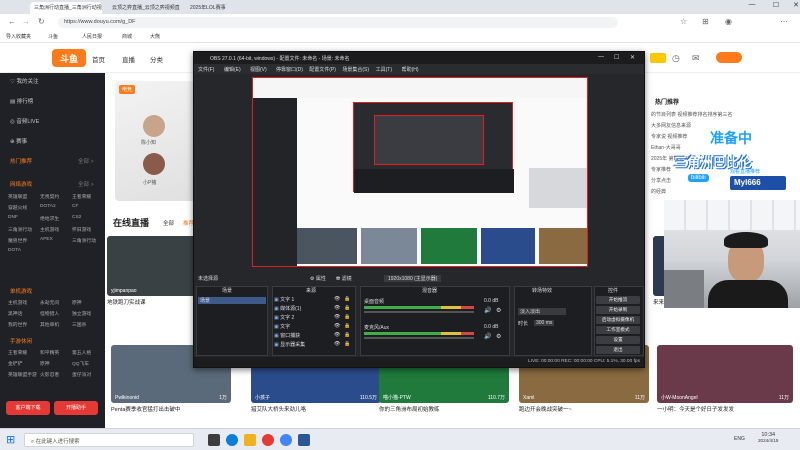 The image size is (800, 450). What do you see at coordinates (21, 101) in the screenshot?
I see `sidebar-item-rank: ▤ 排行榜` at bounding box center [21, 101].